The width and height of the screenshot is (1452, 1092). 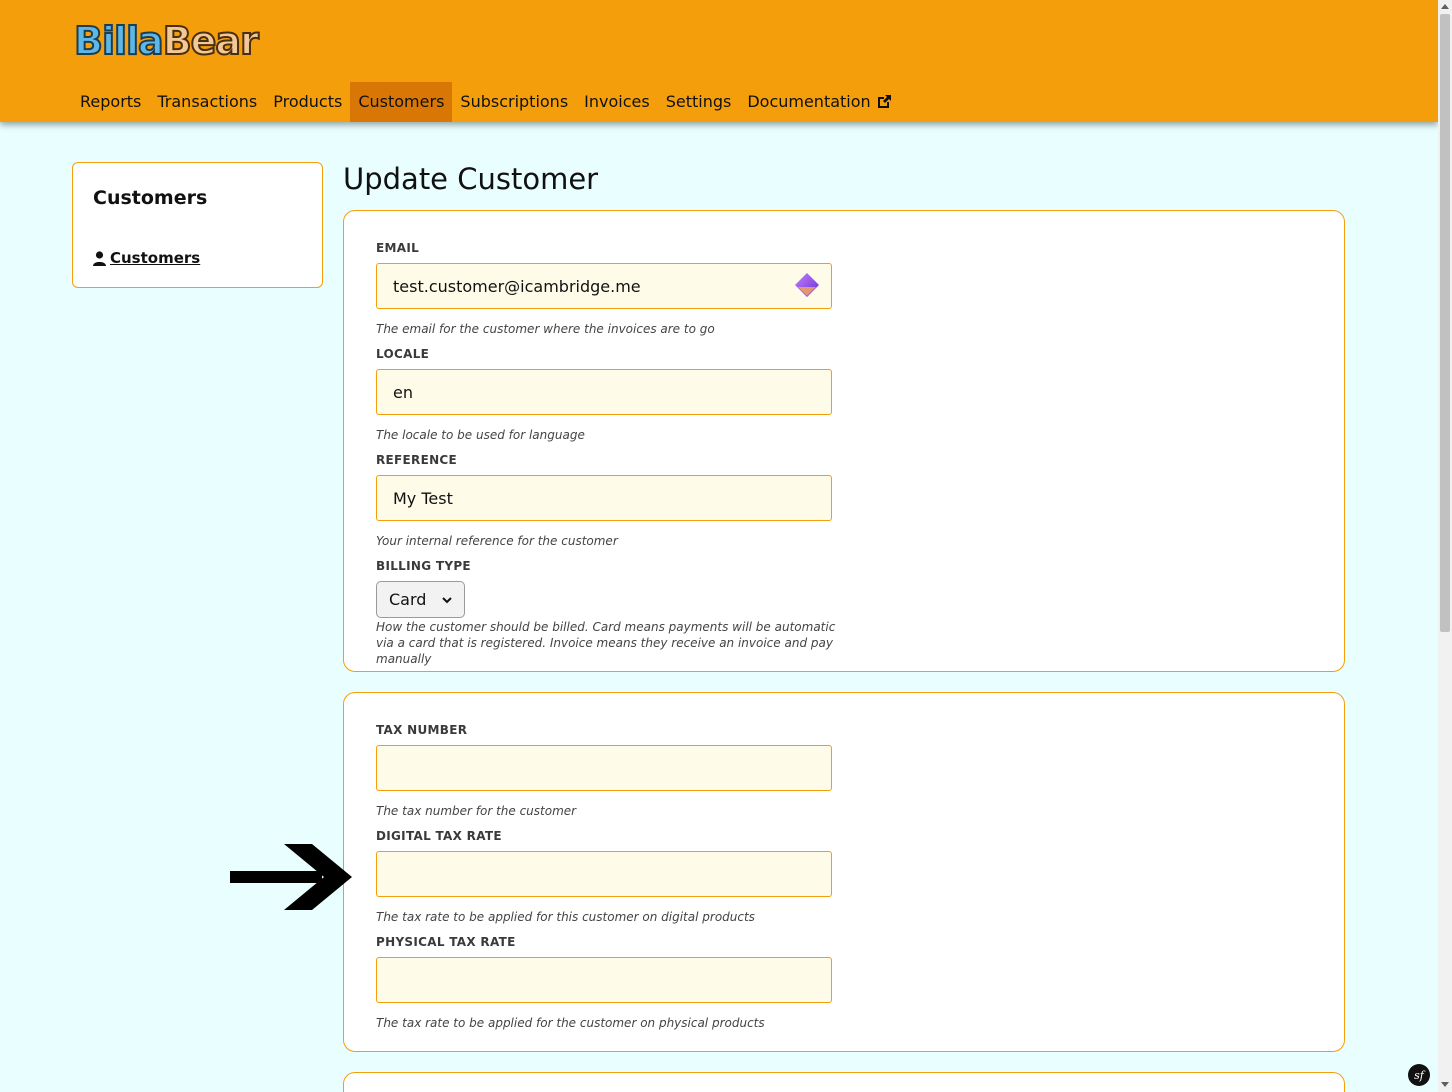 I want to click on email-field, so click(x=604, y=286).